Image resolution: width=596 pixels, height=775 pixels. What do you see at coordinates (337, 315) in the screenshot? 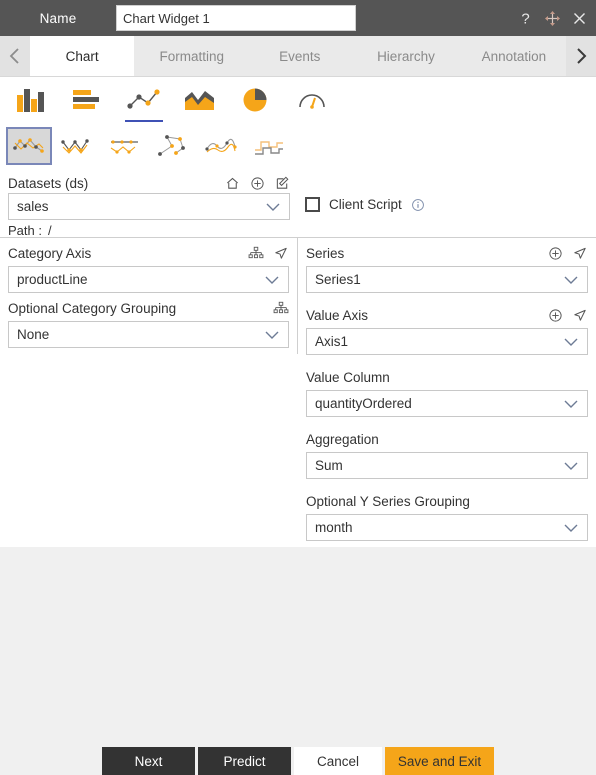
I see `value-axis-label: Value Axis` at bounding box center [337, 315].